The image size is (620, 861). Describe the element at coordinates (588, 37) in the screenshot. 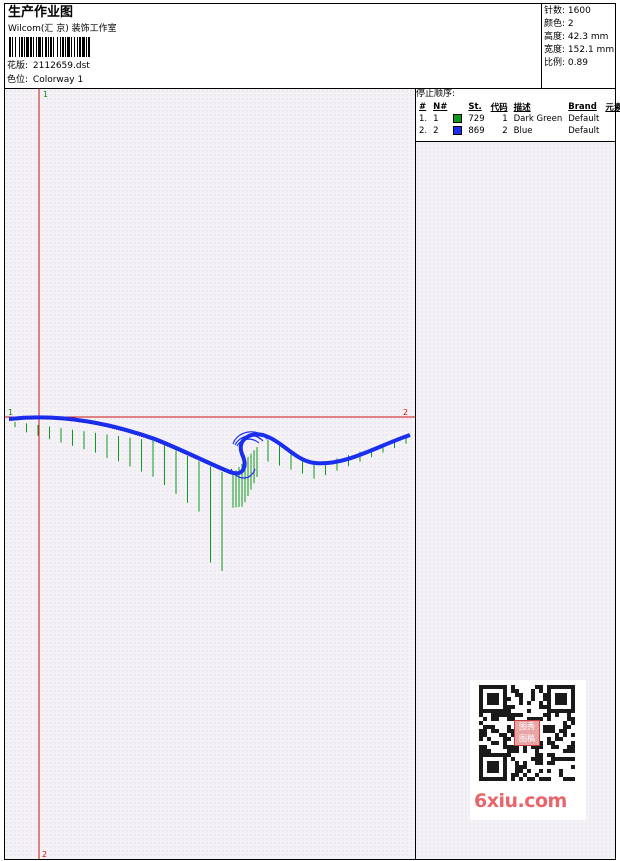

I see `height-value: 42.3 mm` at that location.